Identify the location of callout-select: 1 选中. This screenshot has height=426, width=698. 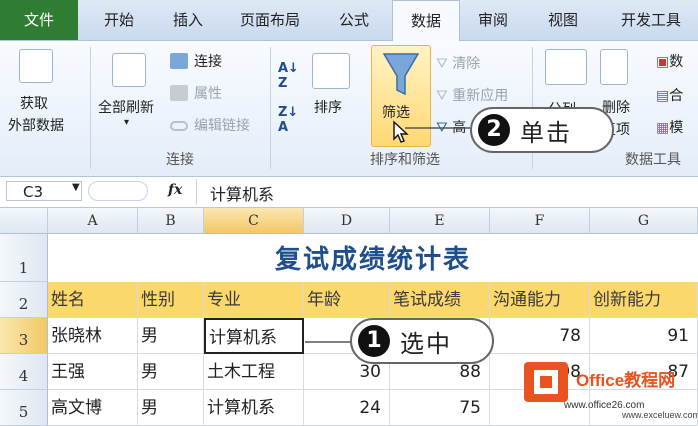
(422, 341).